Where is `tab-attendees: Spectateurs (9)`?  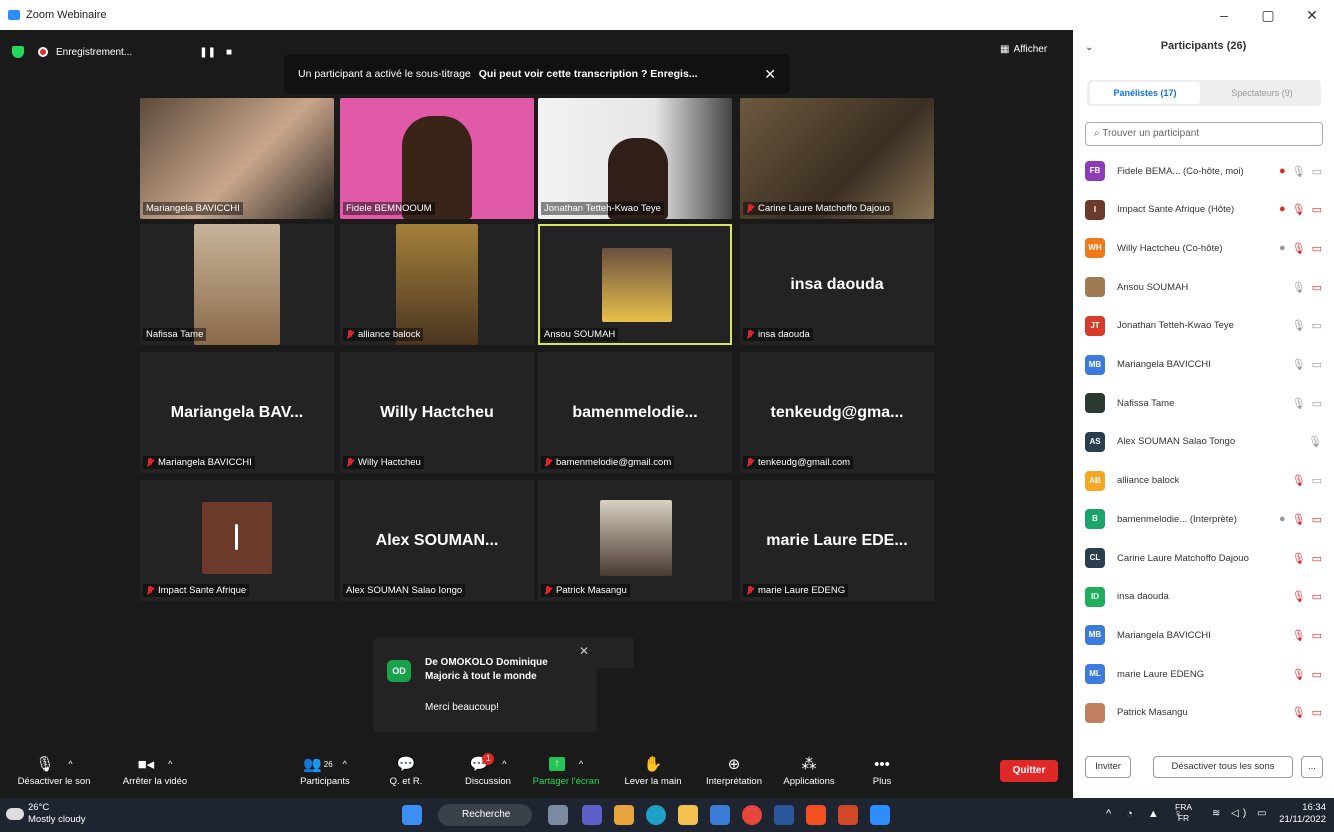 tab-attendees: Spectateurs (9) is located at coordinates (1262, 93).